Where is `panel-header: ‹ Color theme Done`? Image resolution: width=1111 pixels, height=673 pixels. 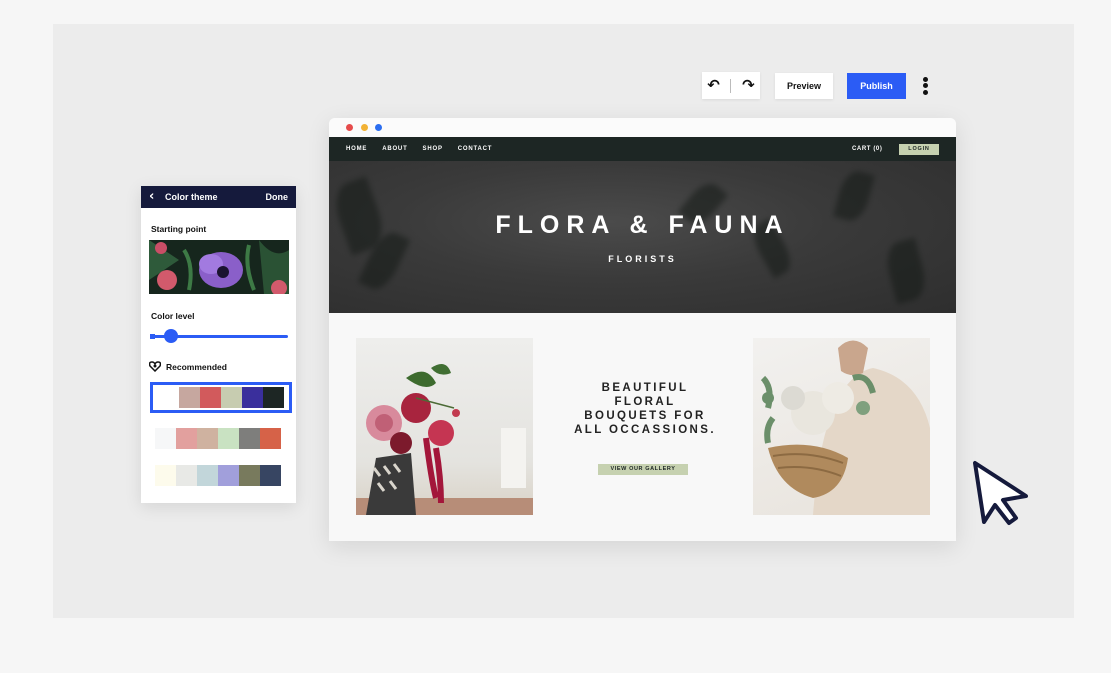
panel-header: ‹ Color theme Done is located at coordinates (218, 197).